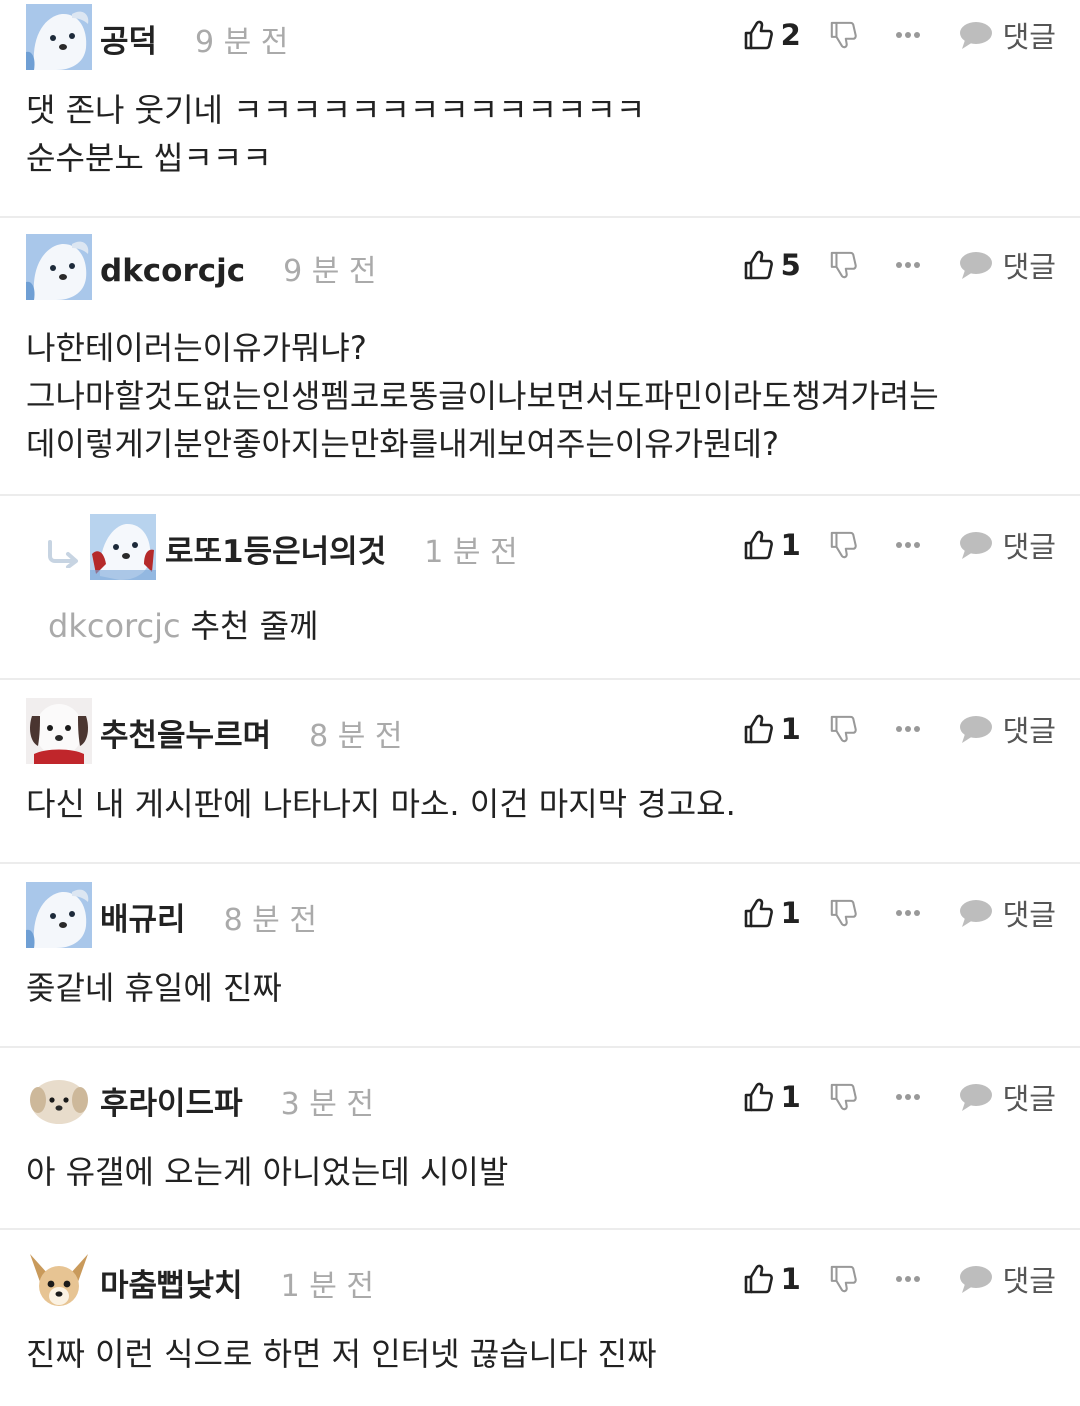 Image resolution: width=1080 pixels, height=1406 pixels. I want to click on comment-time: 3 분 전, so click(327, 1104).